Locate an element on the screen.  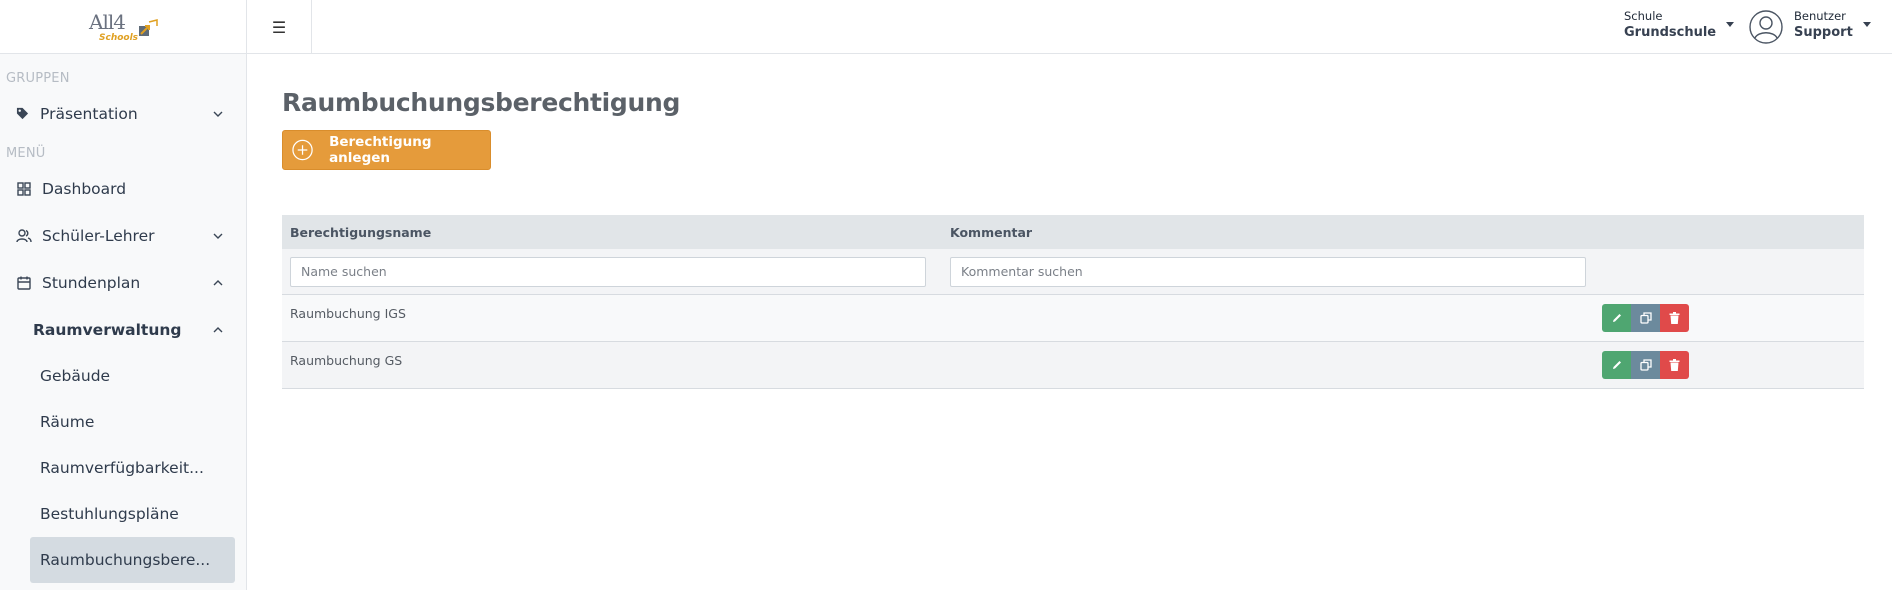
logo-subtext: Schools is located at coordinates (119, 37).